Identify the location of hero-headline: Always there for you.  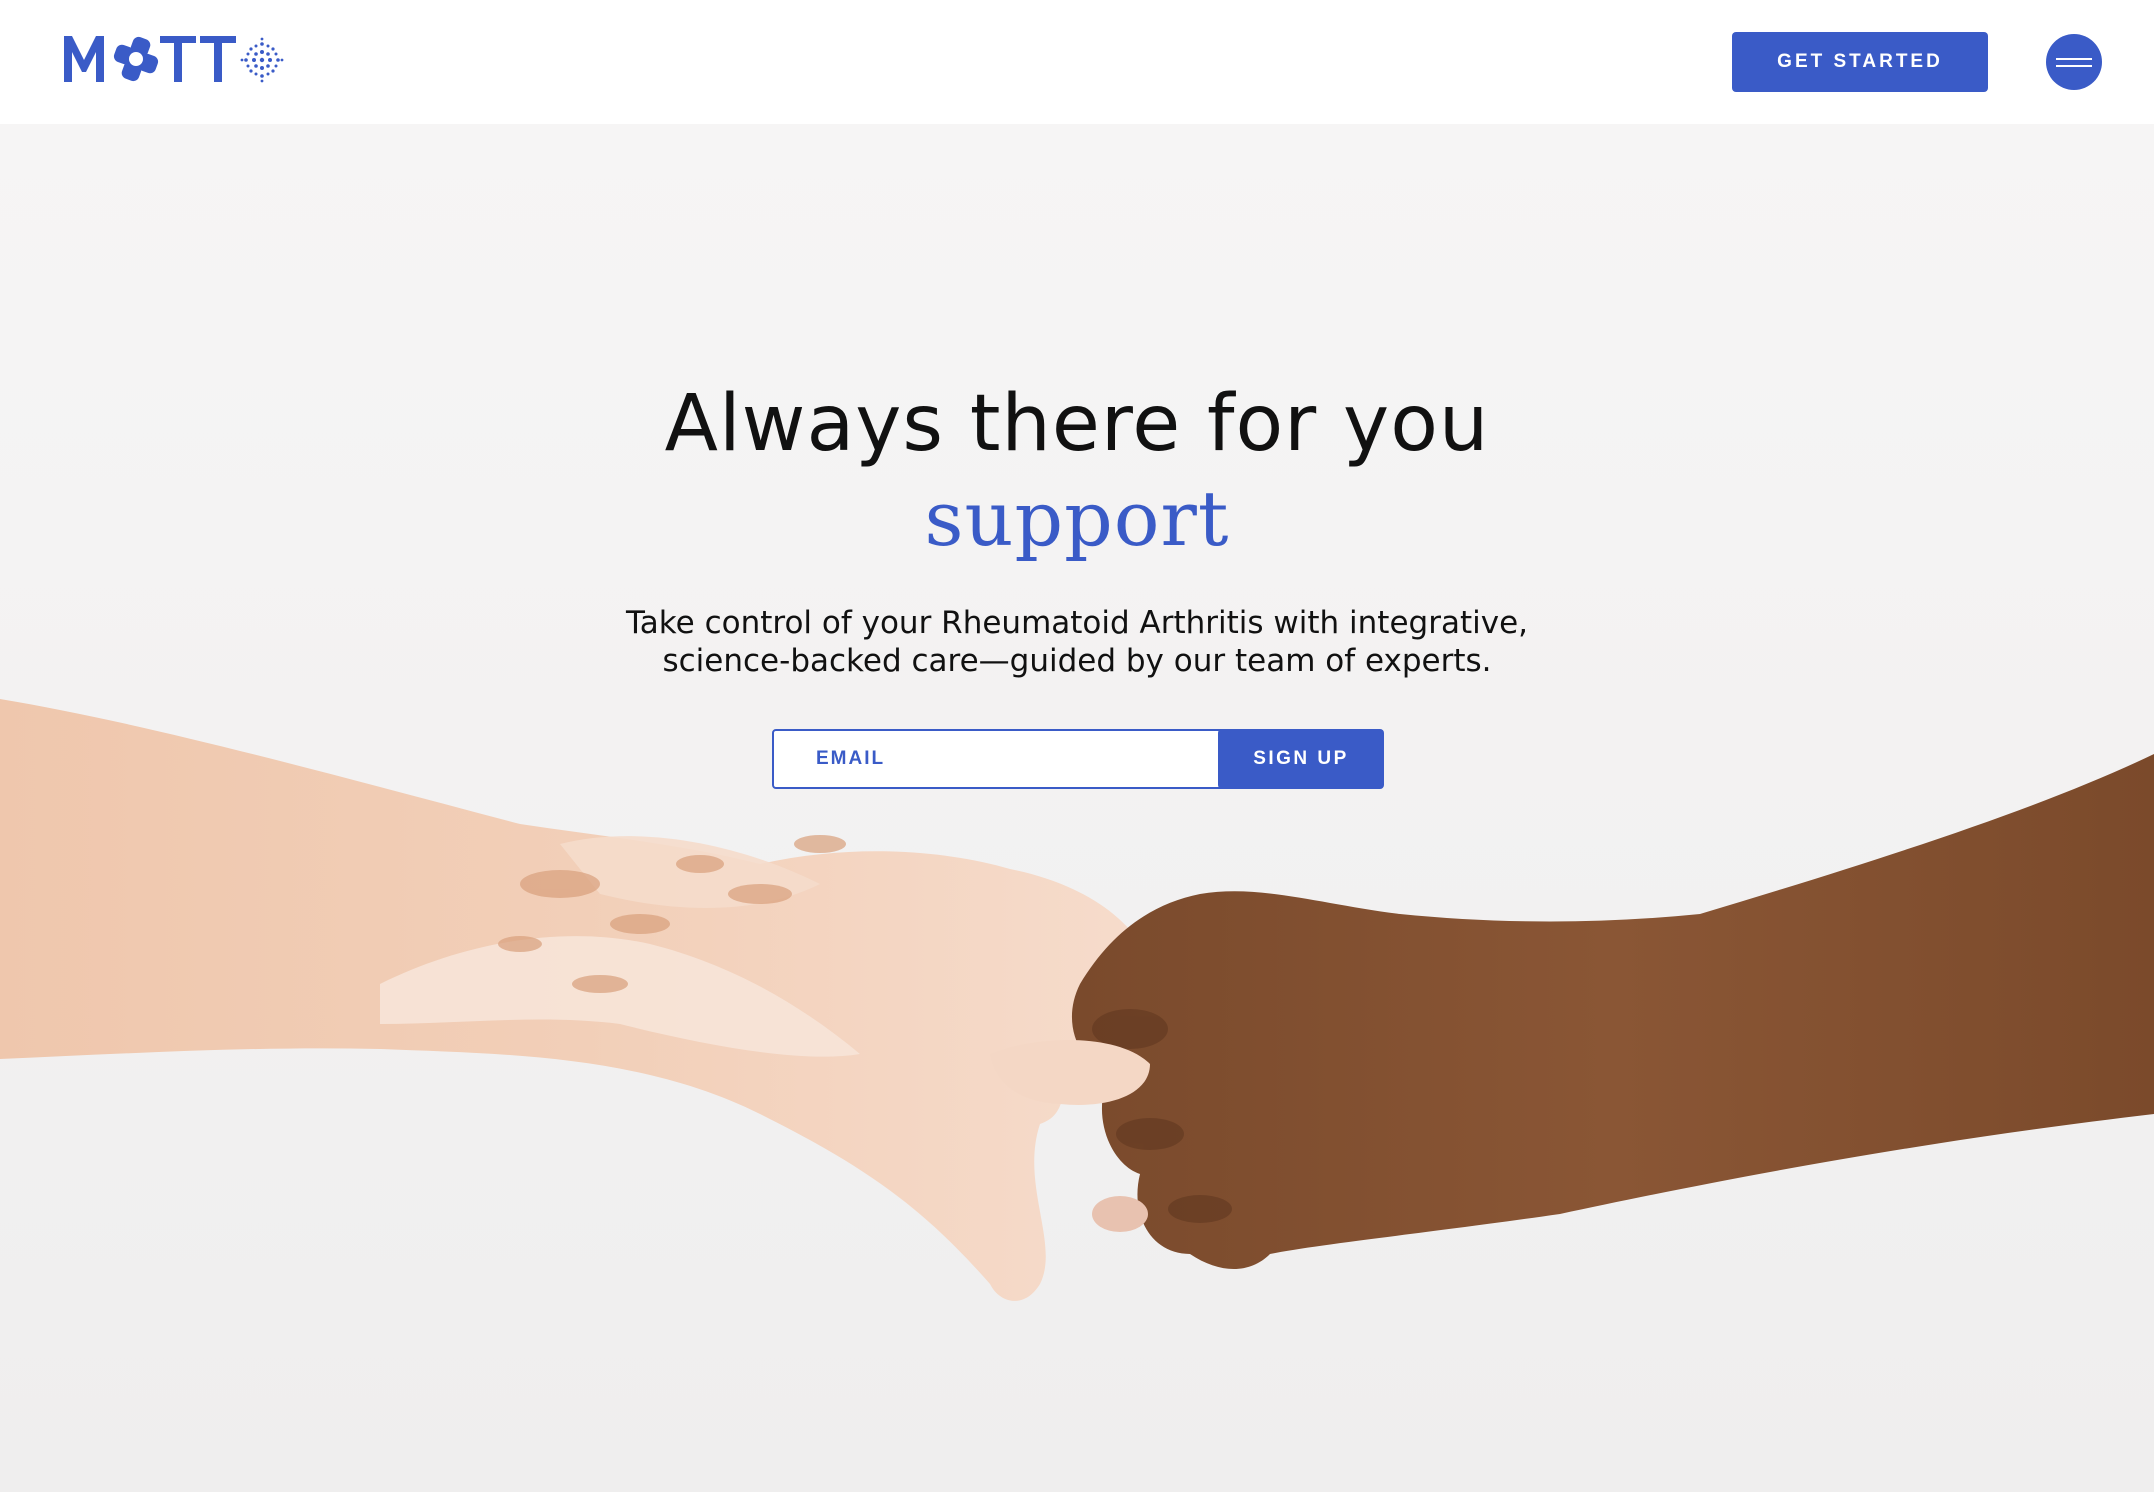
(1077, 424).